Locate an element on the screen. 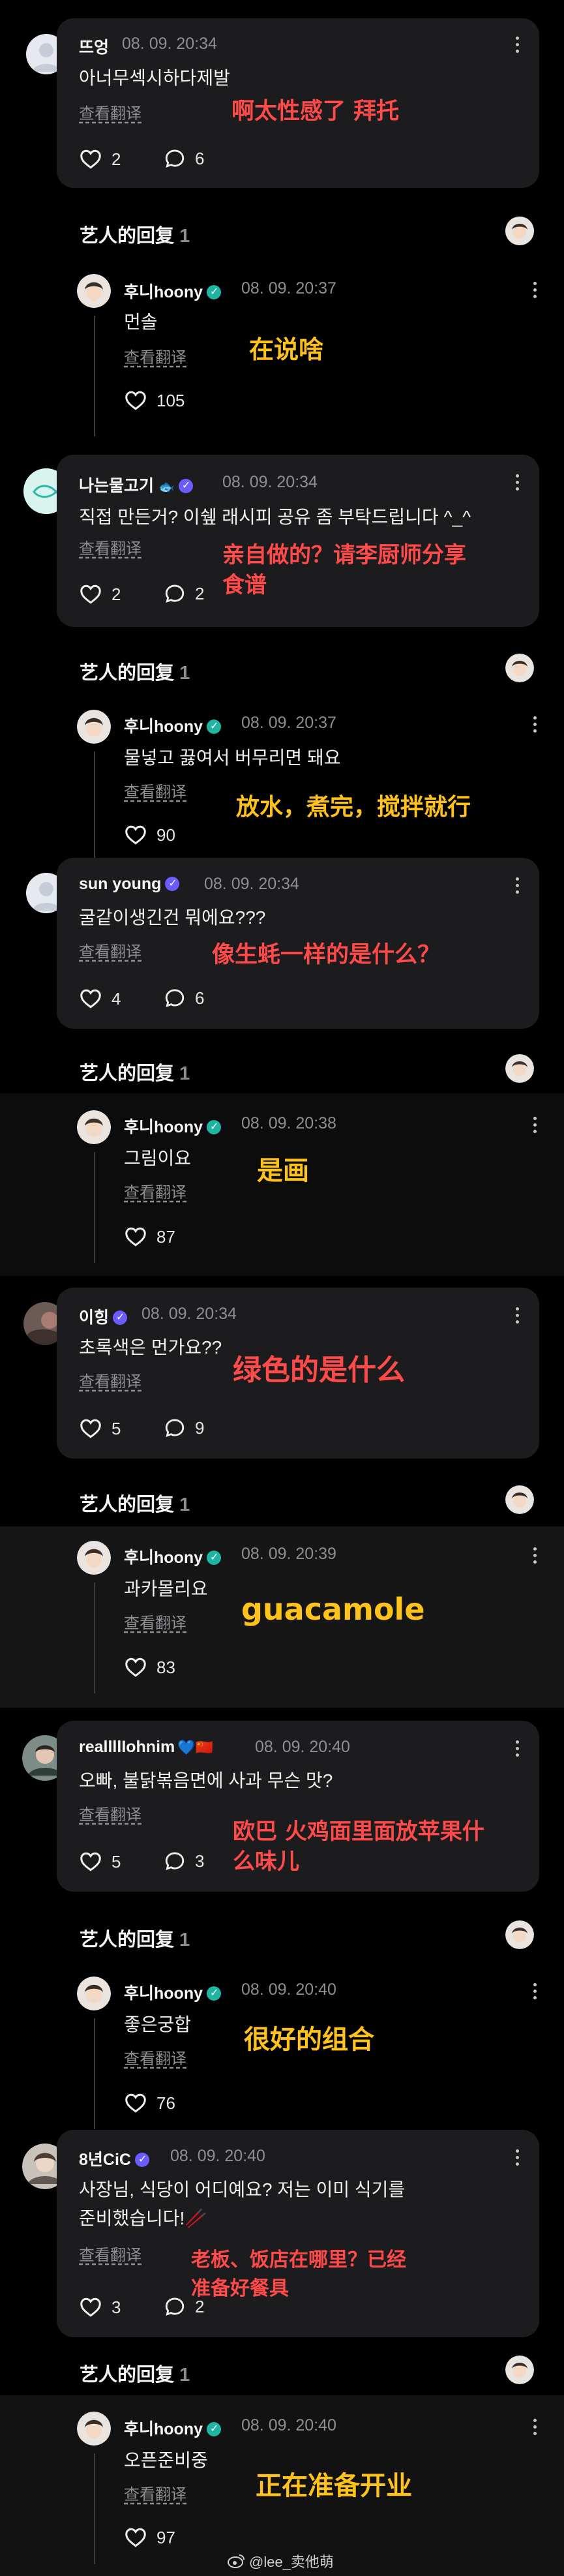  comment-author: 뜨엉 is located at coordinates (94, 47).